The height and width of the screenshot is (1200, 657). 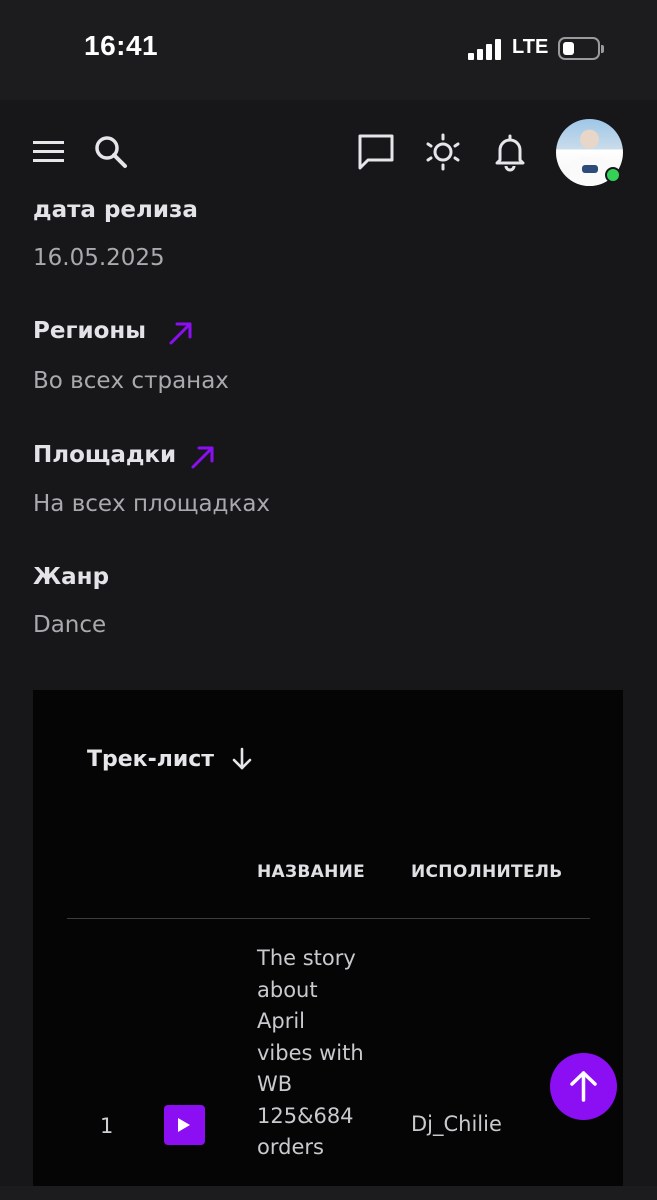 I want to click on play-icon, so click(x=184, y=1125).